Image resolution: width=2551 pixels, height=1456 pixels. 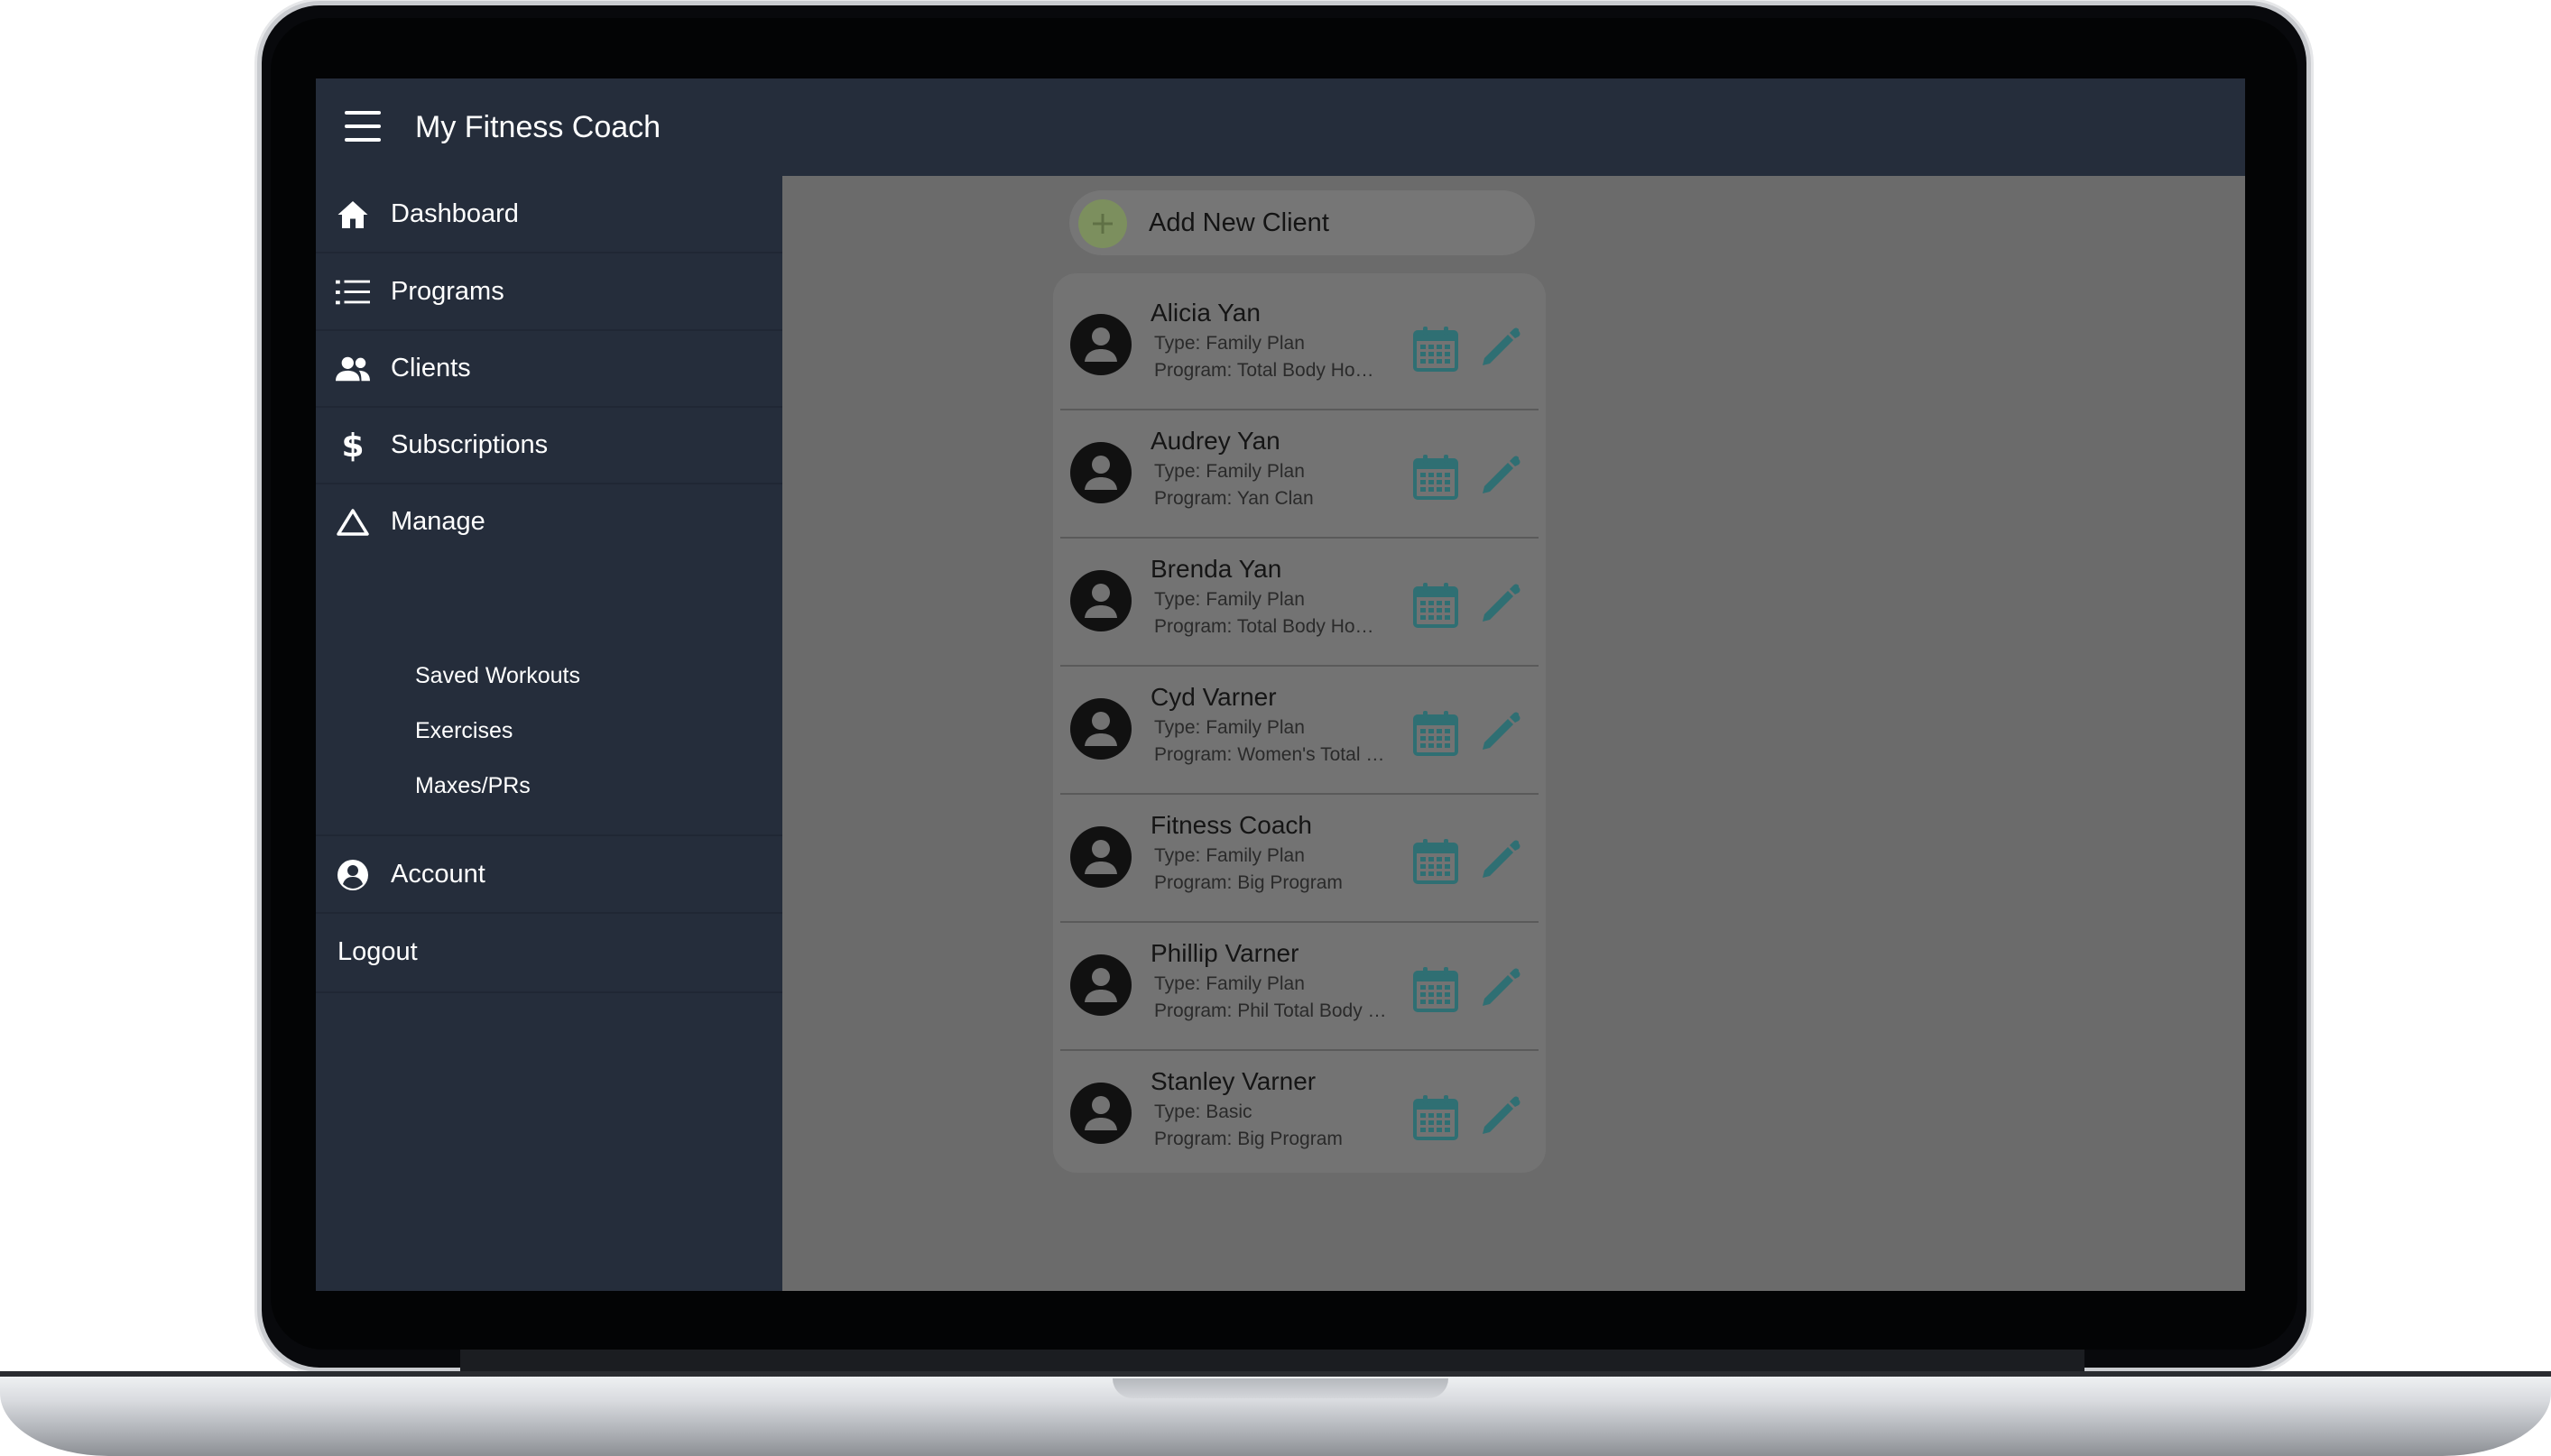 What do you see at coordinates (455, 214) in the screenshot?
I see `sidebar-item-label: Dashboard` at bounding box center [455, 214].